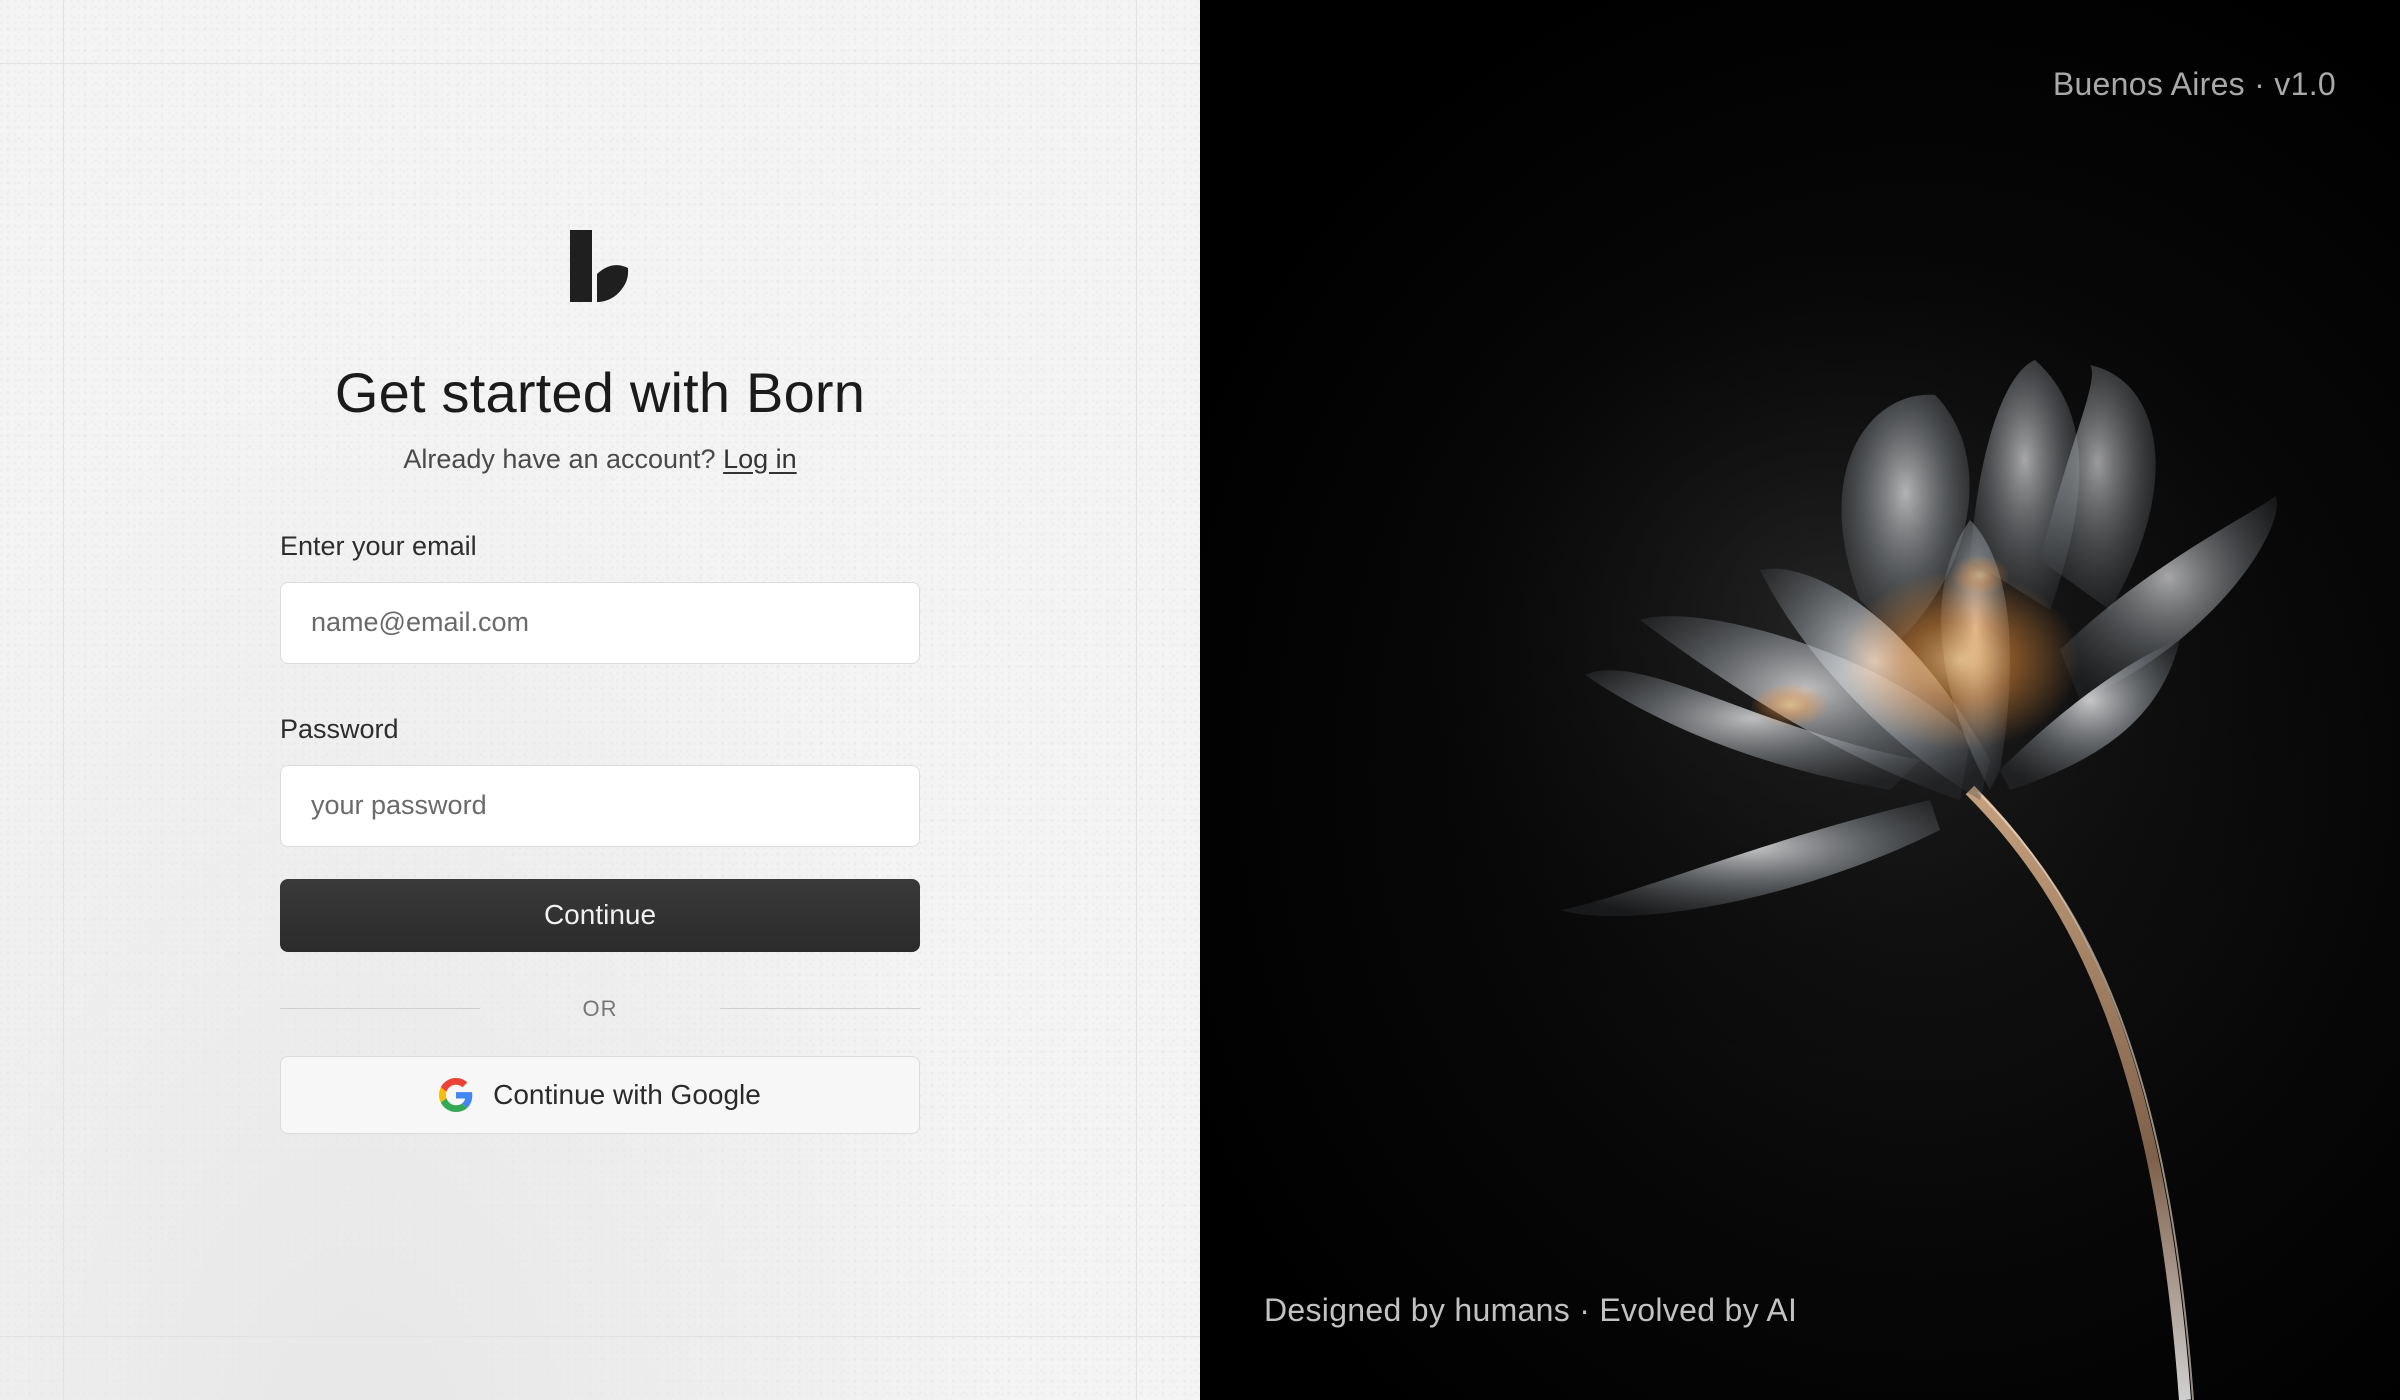 The width and height of the screenshot is (2400, 1400). Describe the element at coordinates (339, 728) in the screenshot. I see `password-label: Password` at that location.